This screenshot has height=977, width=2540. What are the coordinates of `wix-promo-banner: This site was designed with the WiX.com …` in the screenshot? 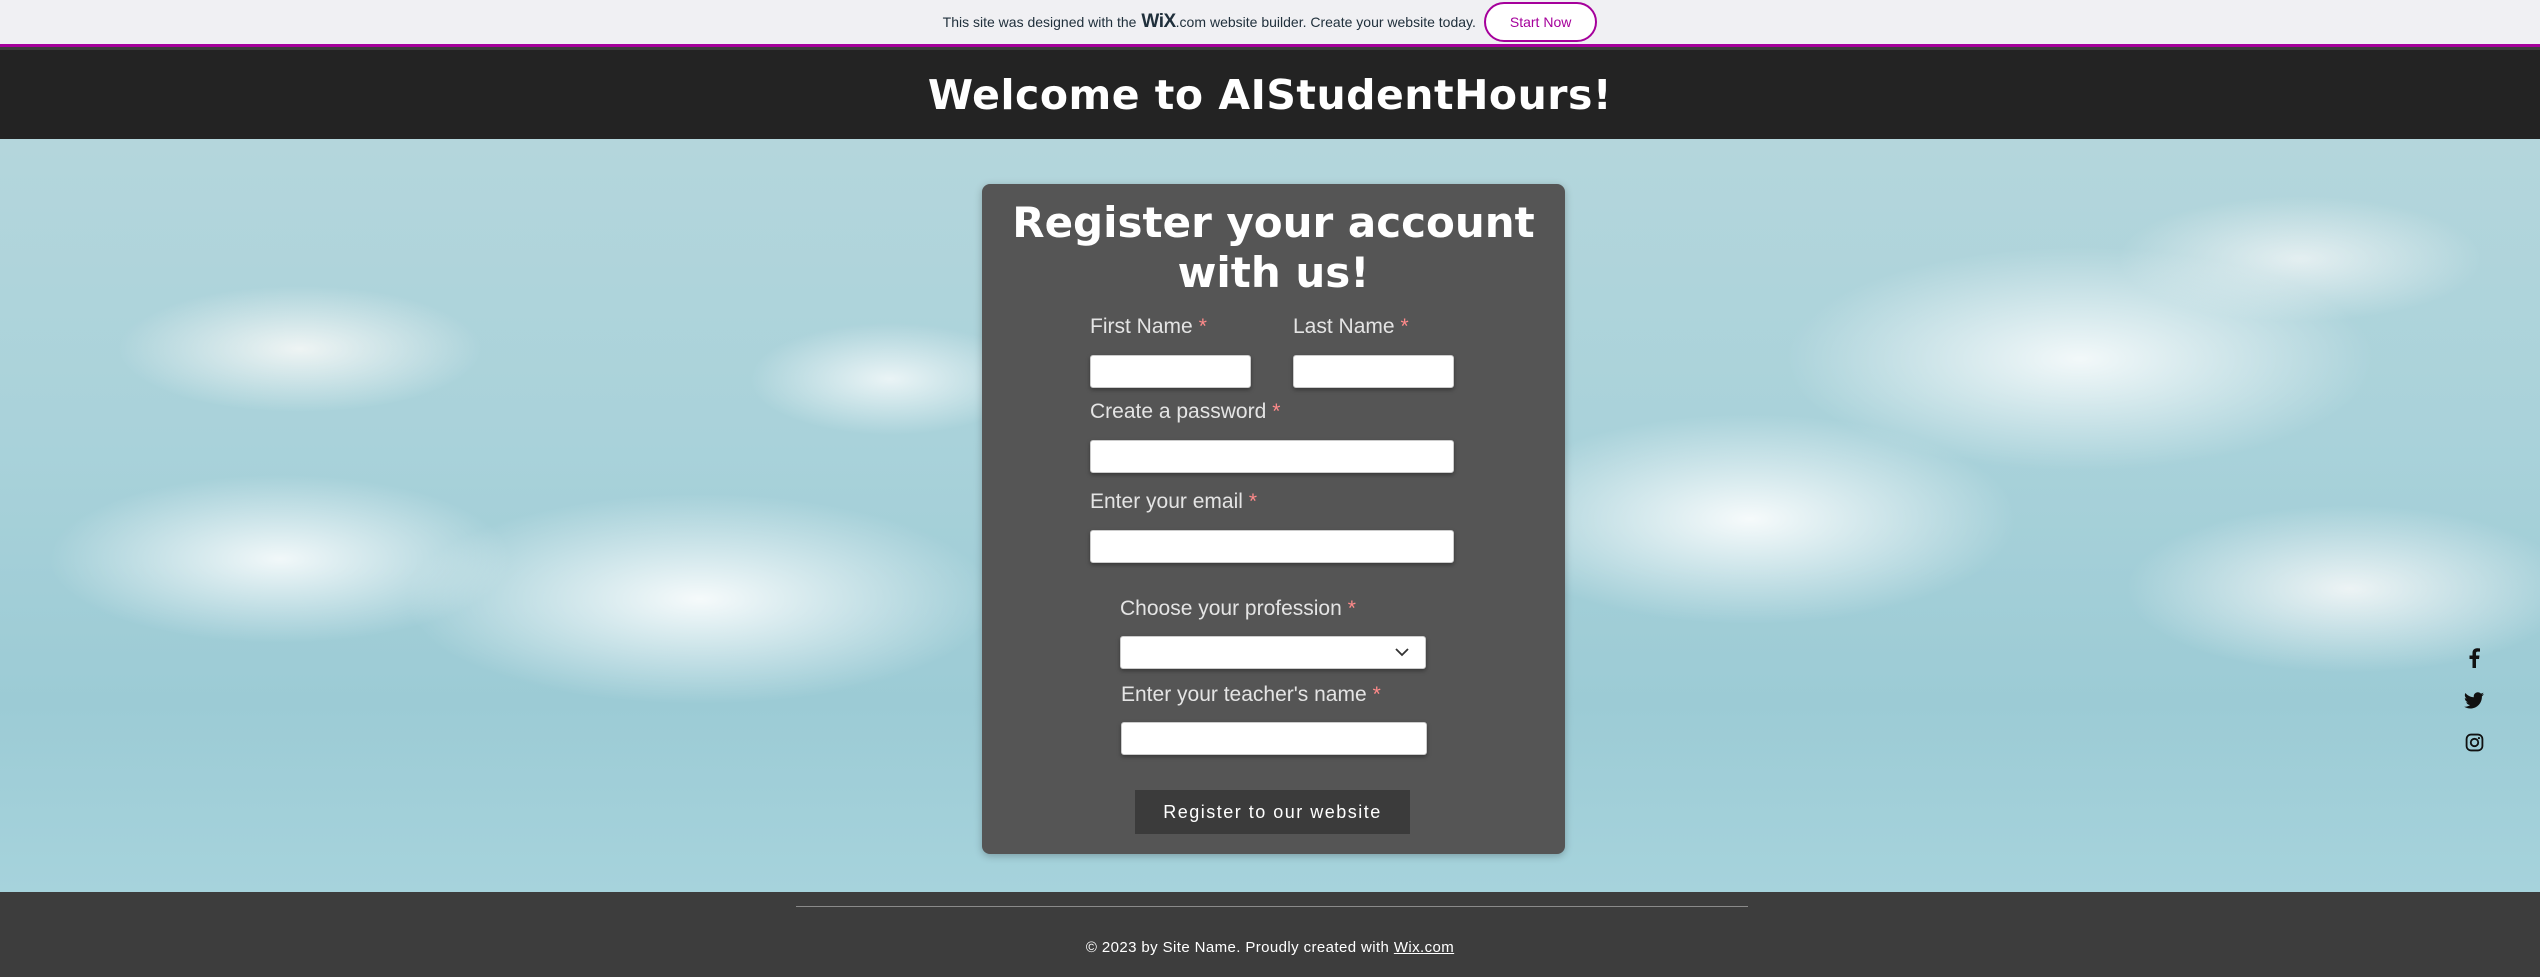 It's located at (1270, 23).